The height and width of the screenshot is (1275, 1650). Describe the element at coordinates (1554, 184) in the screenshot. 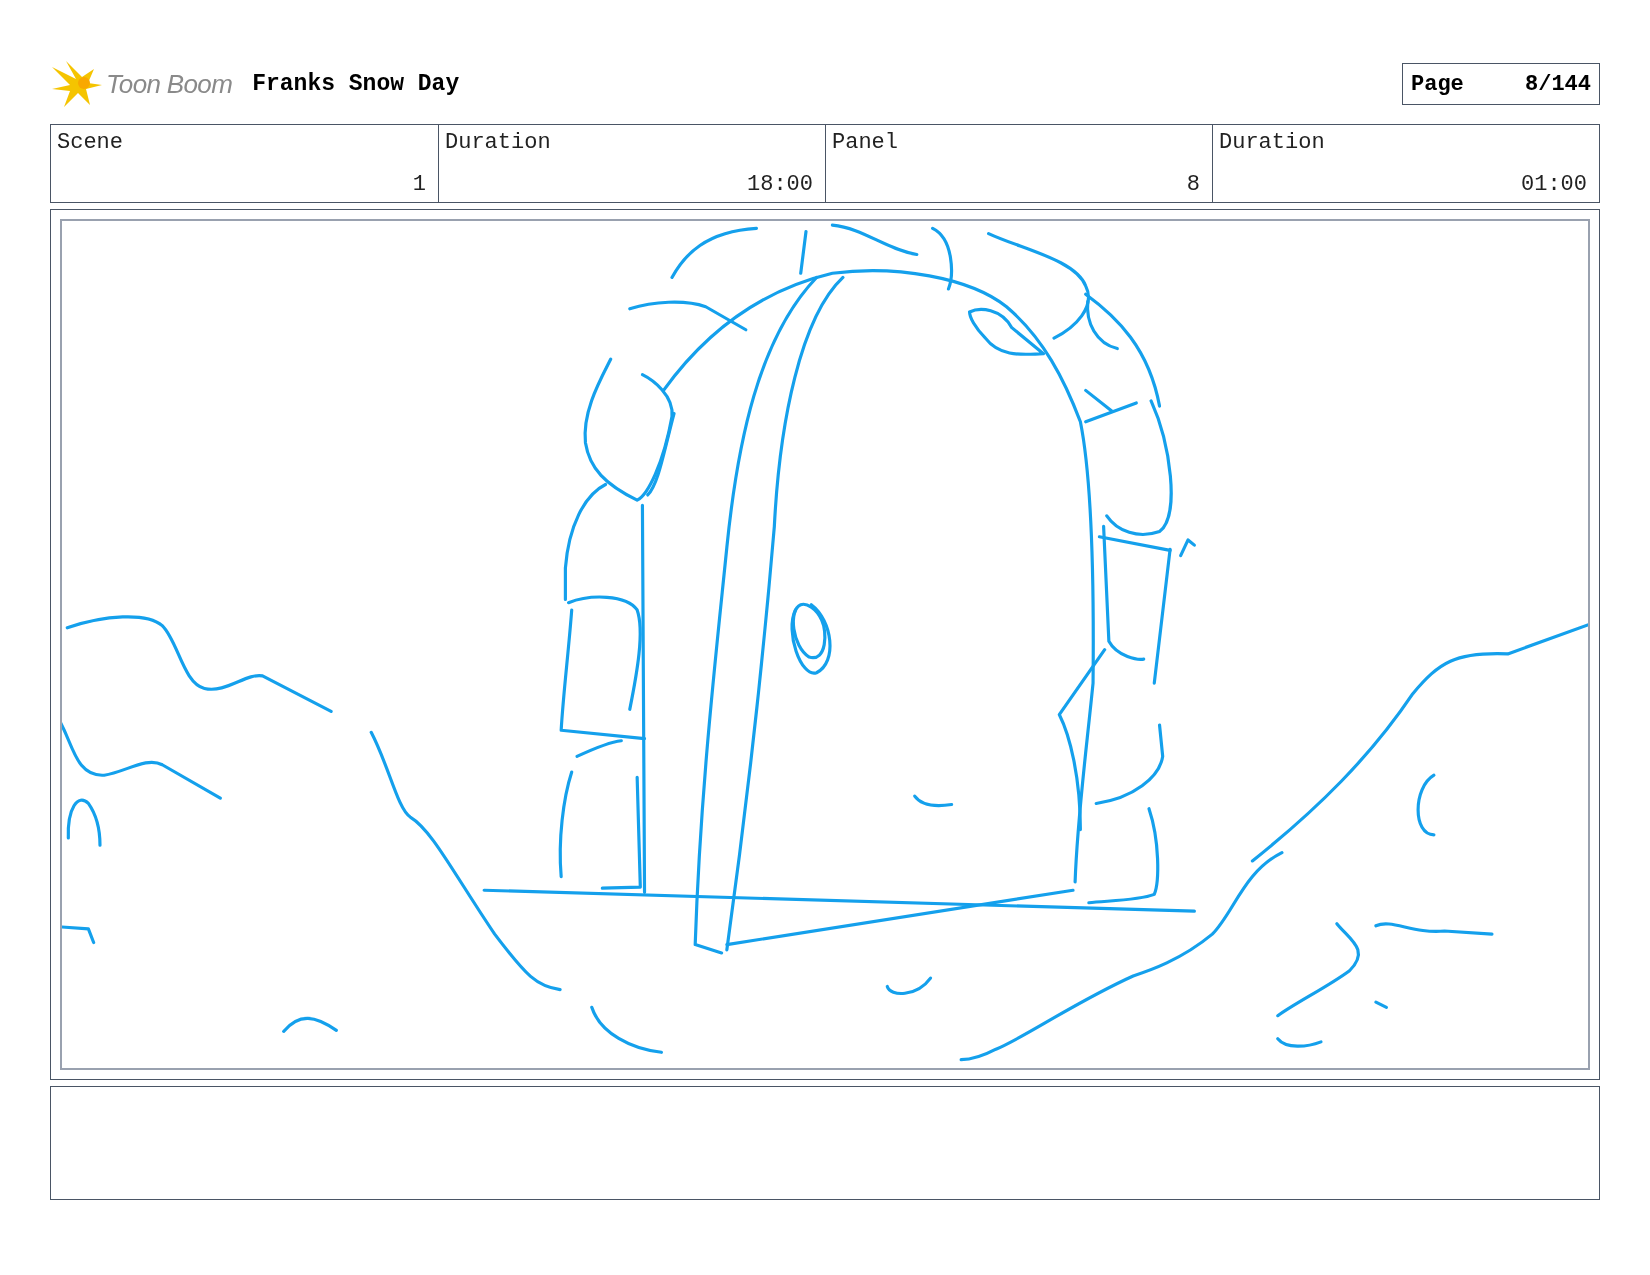

I see `field-value: 01:00` at that location.